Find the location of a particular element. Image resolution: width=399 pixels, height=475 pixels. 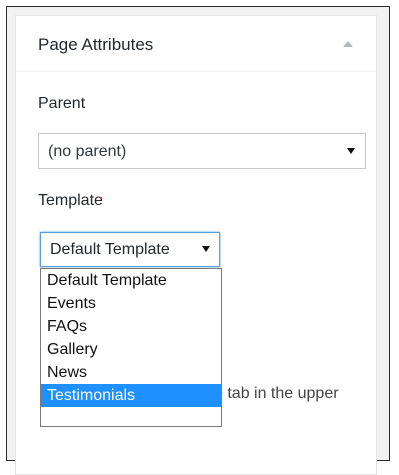

template-option-gallery: Gallery is located at coordinates (131, 349).